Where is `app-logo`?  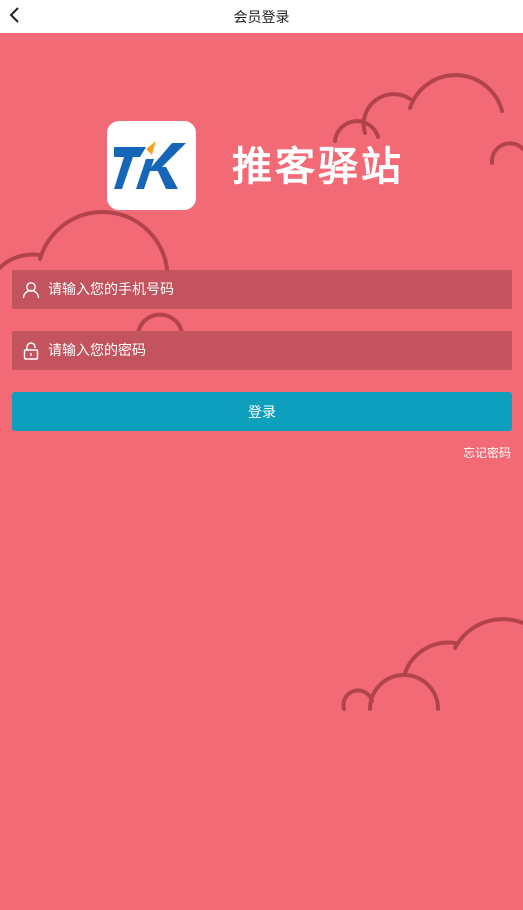 app-logo is located at coordinates (151, 165).